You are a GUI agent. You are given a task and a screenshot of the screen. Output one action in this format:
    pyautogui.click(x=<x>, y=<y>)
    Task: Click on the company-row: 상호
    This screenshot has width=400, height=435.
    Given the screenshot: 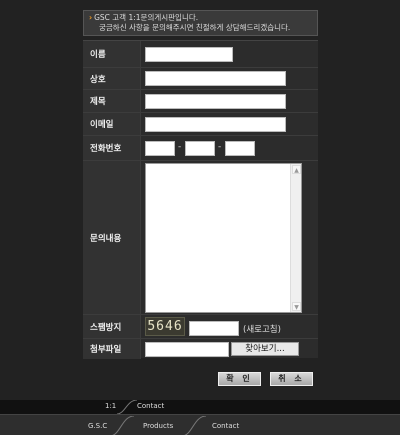 What is the action you would take?
    pyautogui.click(x=200, y=79)
    